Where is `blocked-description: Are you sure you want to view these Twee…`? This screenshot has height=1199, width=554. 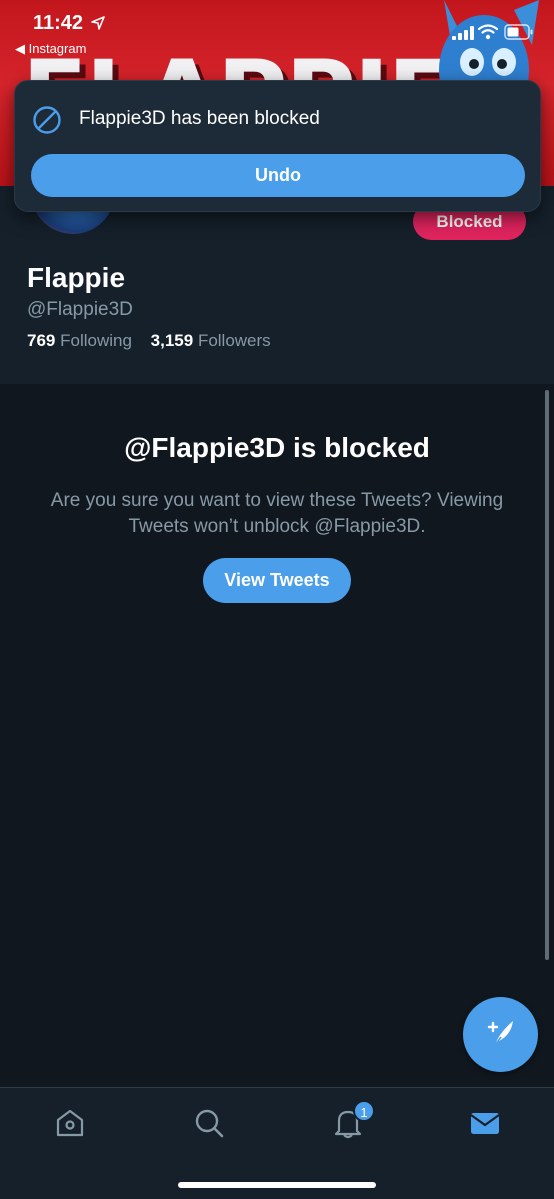
blocked-description: Are you sure you want to view these Twee… is located at coordinates (277, 513).